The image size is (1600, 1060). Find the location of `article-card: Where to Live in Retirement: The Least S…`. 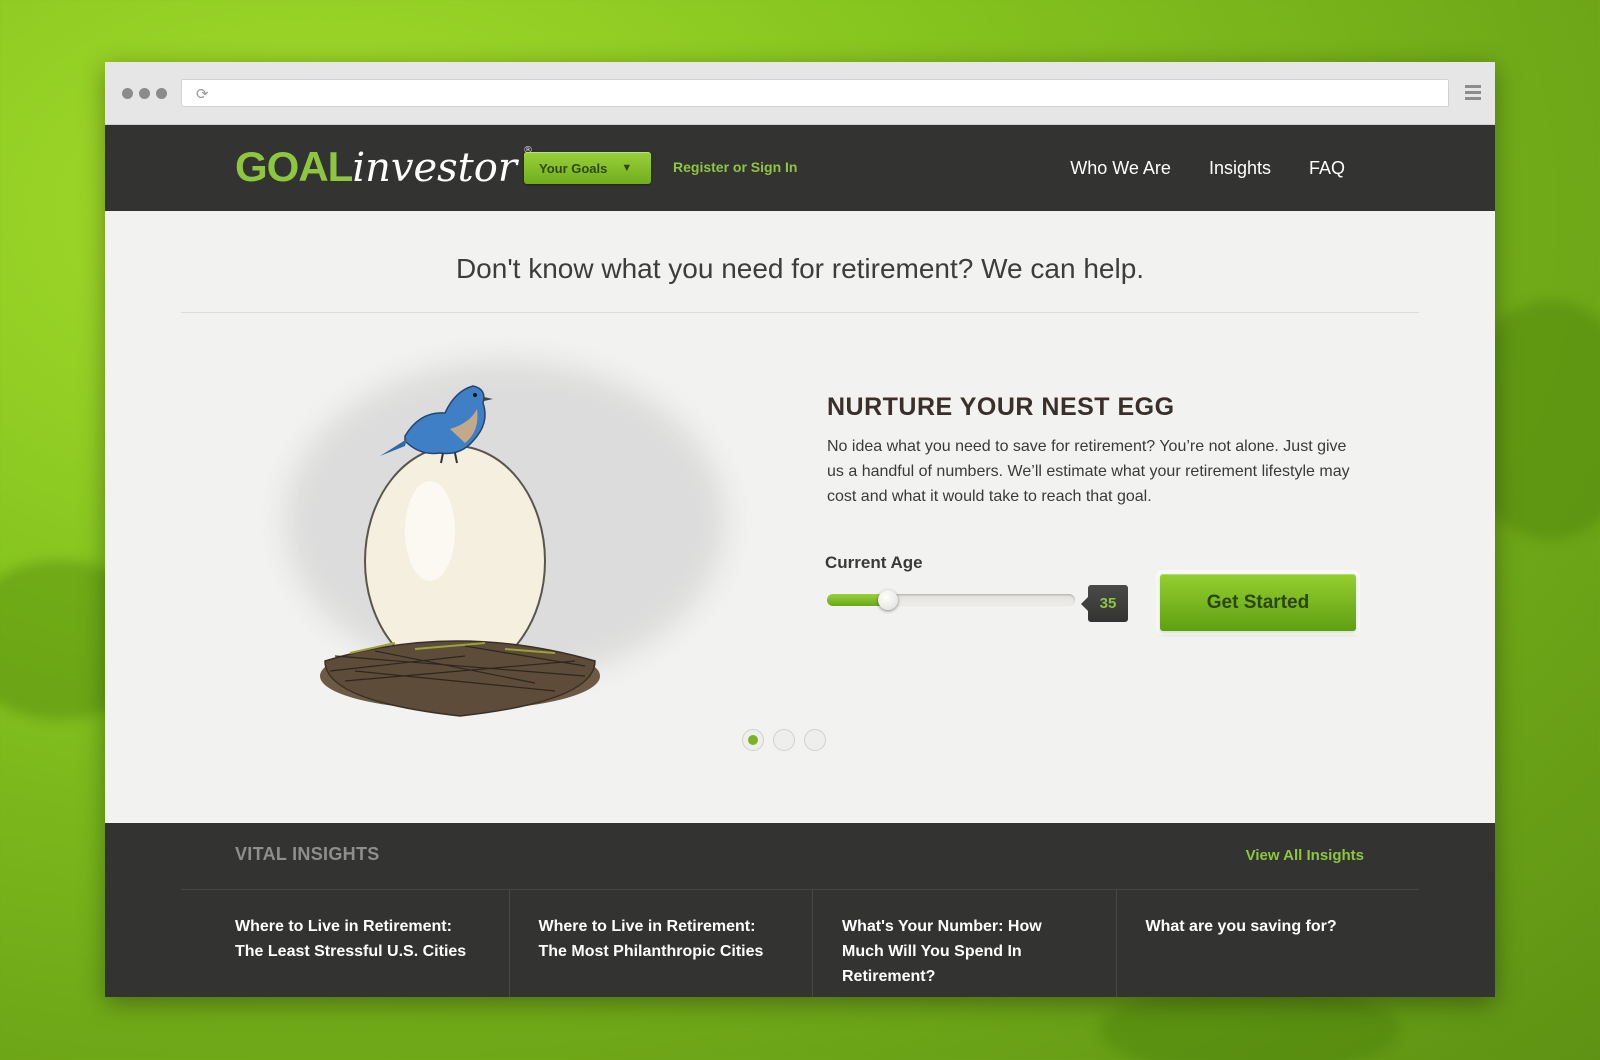

article-card: Where to Live in Retirement: The Least S… is located at coordinates (345, 943).